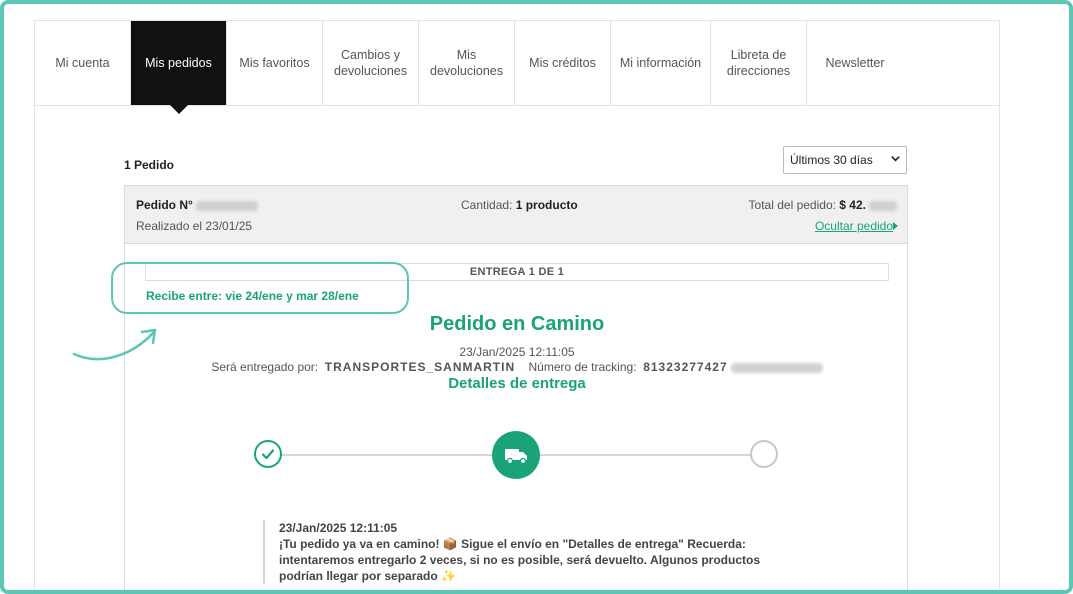 The height and width of the screenshot is (594, 1073). Describe the element at coordinates (855, 63) in the screenshot. I see `tab-newsletter: Newsletter` at that location.